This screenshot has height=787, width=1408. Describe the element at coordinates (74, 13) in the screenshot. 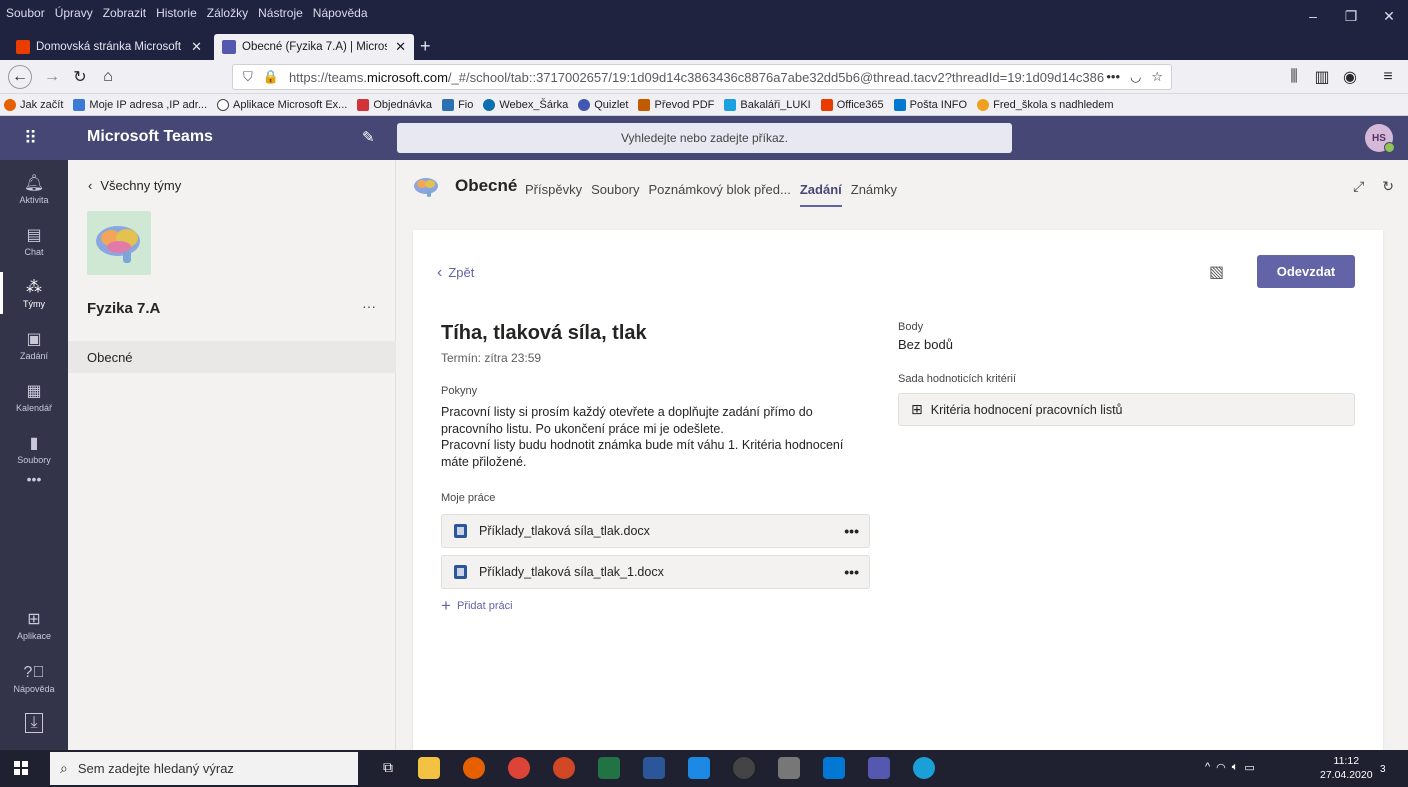

I see `menu-edit: Úpravy` at that location.